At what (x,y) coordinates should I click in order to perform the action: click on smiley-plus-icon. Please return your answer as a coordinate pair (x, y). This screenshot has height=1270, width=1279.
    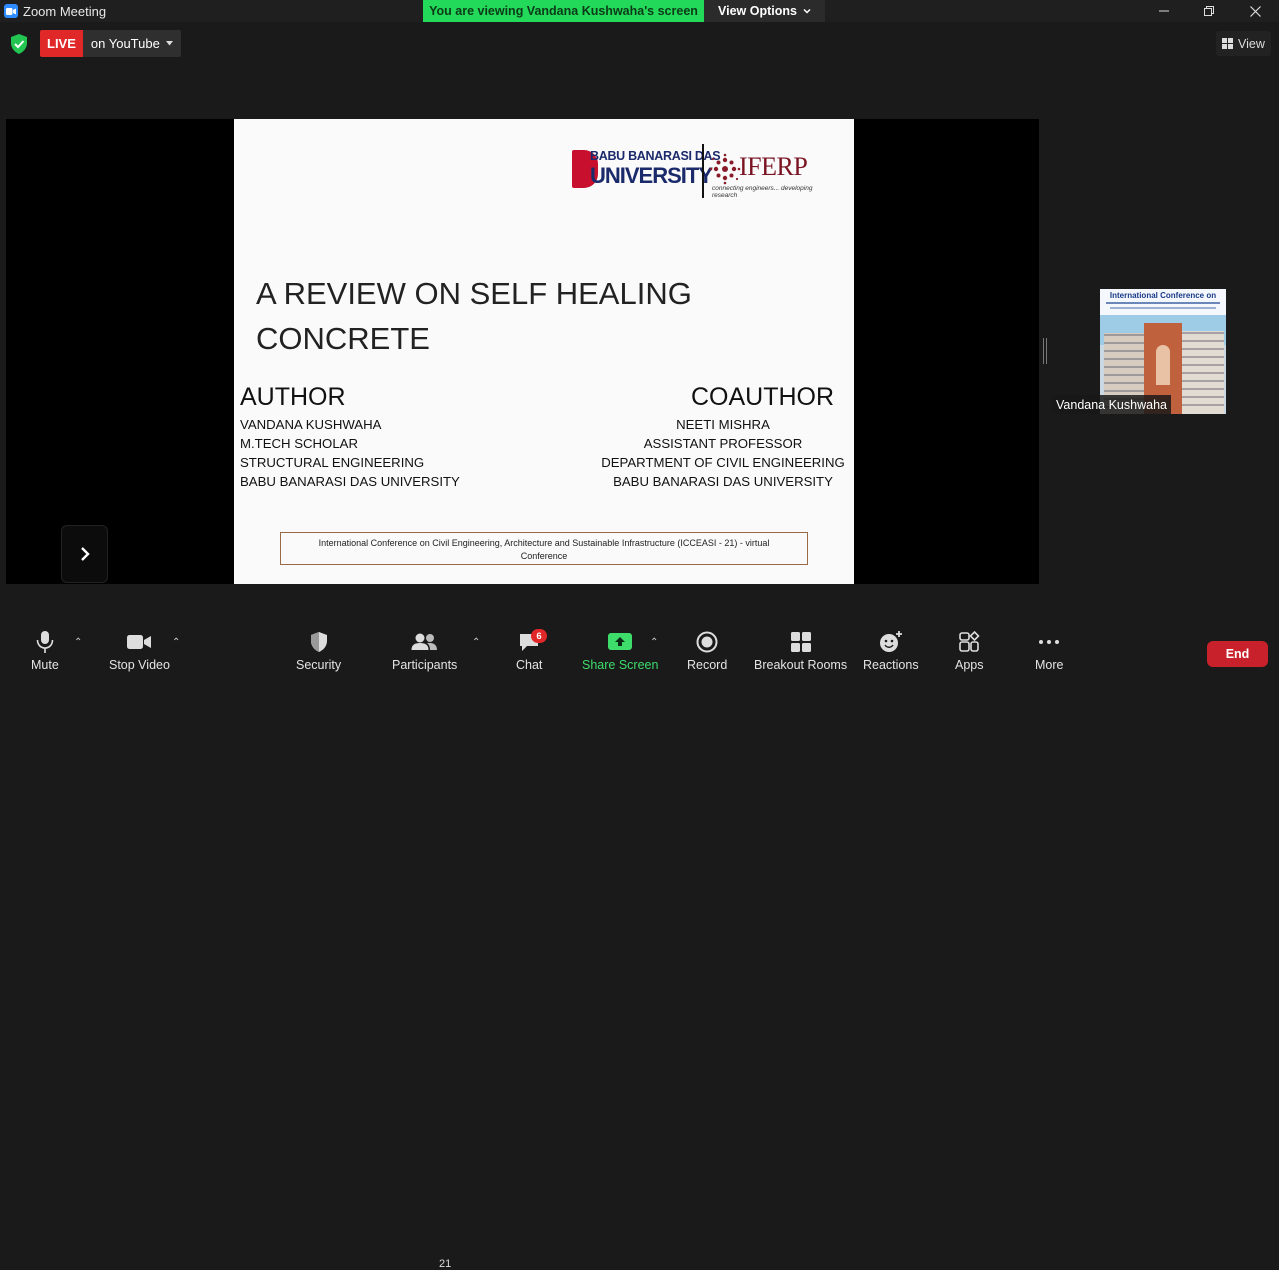
    Looking at the image, I should click on (890, 641).